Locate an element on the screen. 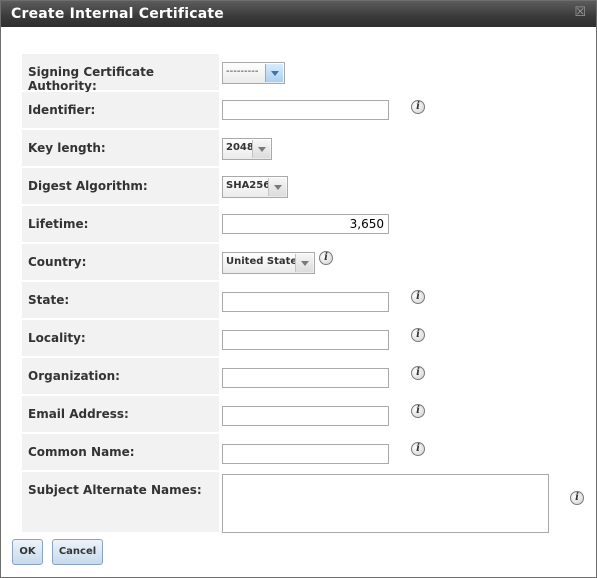  key-length-select: 2048 is located at coordinates (247, 149).